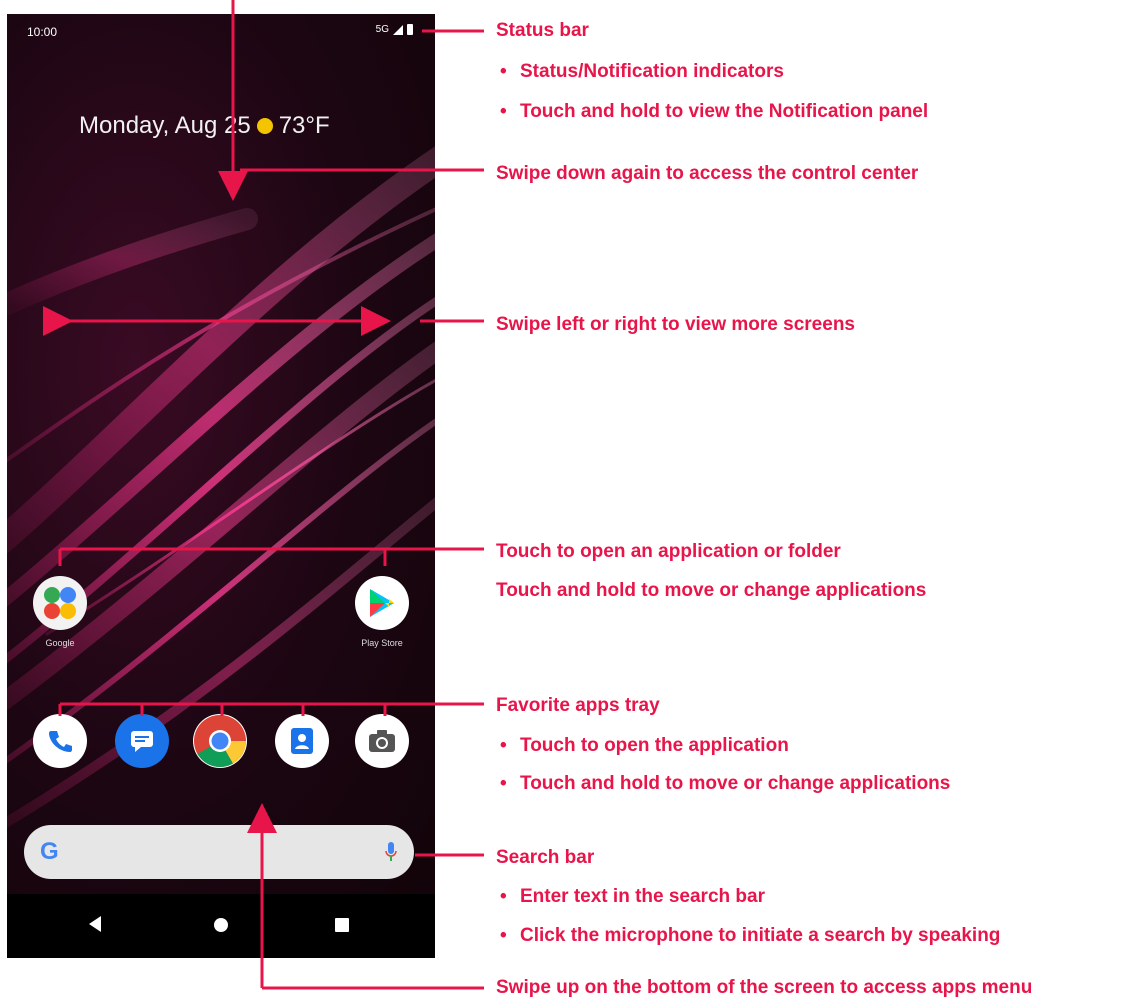 This screenshot has height=1001, width=1138. I want to click on status-time: 10:00, so click(42, 32).